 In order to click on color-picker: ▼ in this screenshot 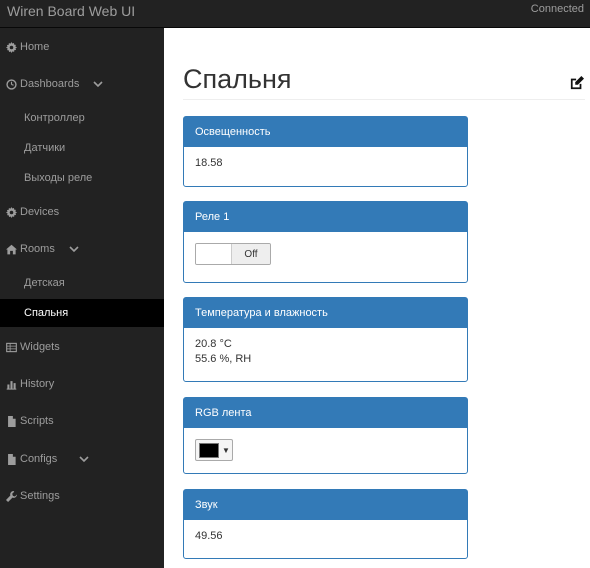, I will do `click(214, 450)`.